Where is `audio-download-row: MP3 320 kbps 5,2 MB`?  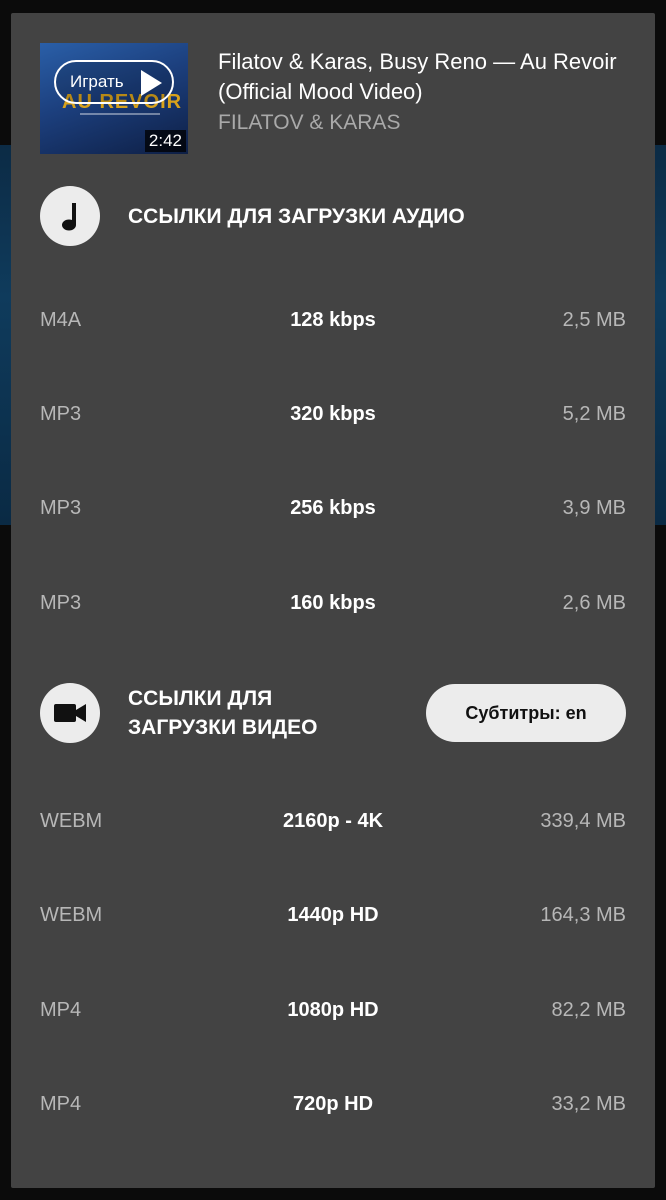 audio-download-row: MP3 320 kbps 5,2 MB is located at coordinates (333, 414).